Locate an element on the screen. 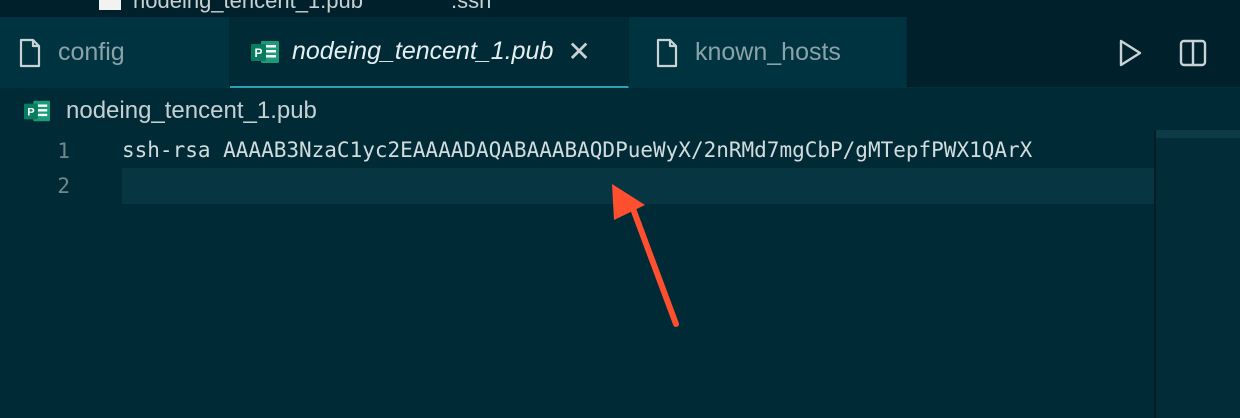  breadcrumb: P nodeing_tencent_1.pub is located at coordinates (169, 111).